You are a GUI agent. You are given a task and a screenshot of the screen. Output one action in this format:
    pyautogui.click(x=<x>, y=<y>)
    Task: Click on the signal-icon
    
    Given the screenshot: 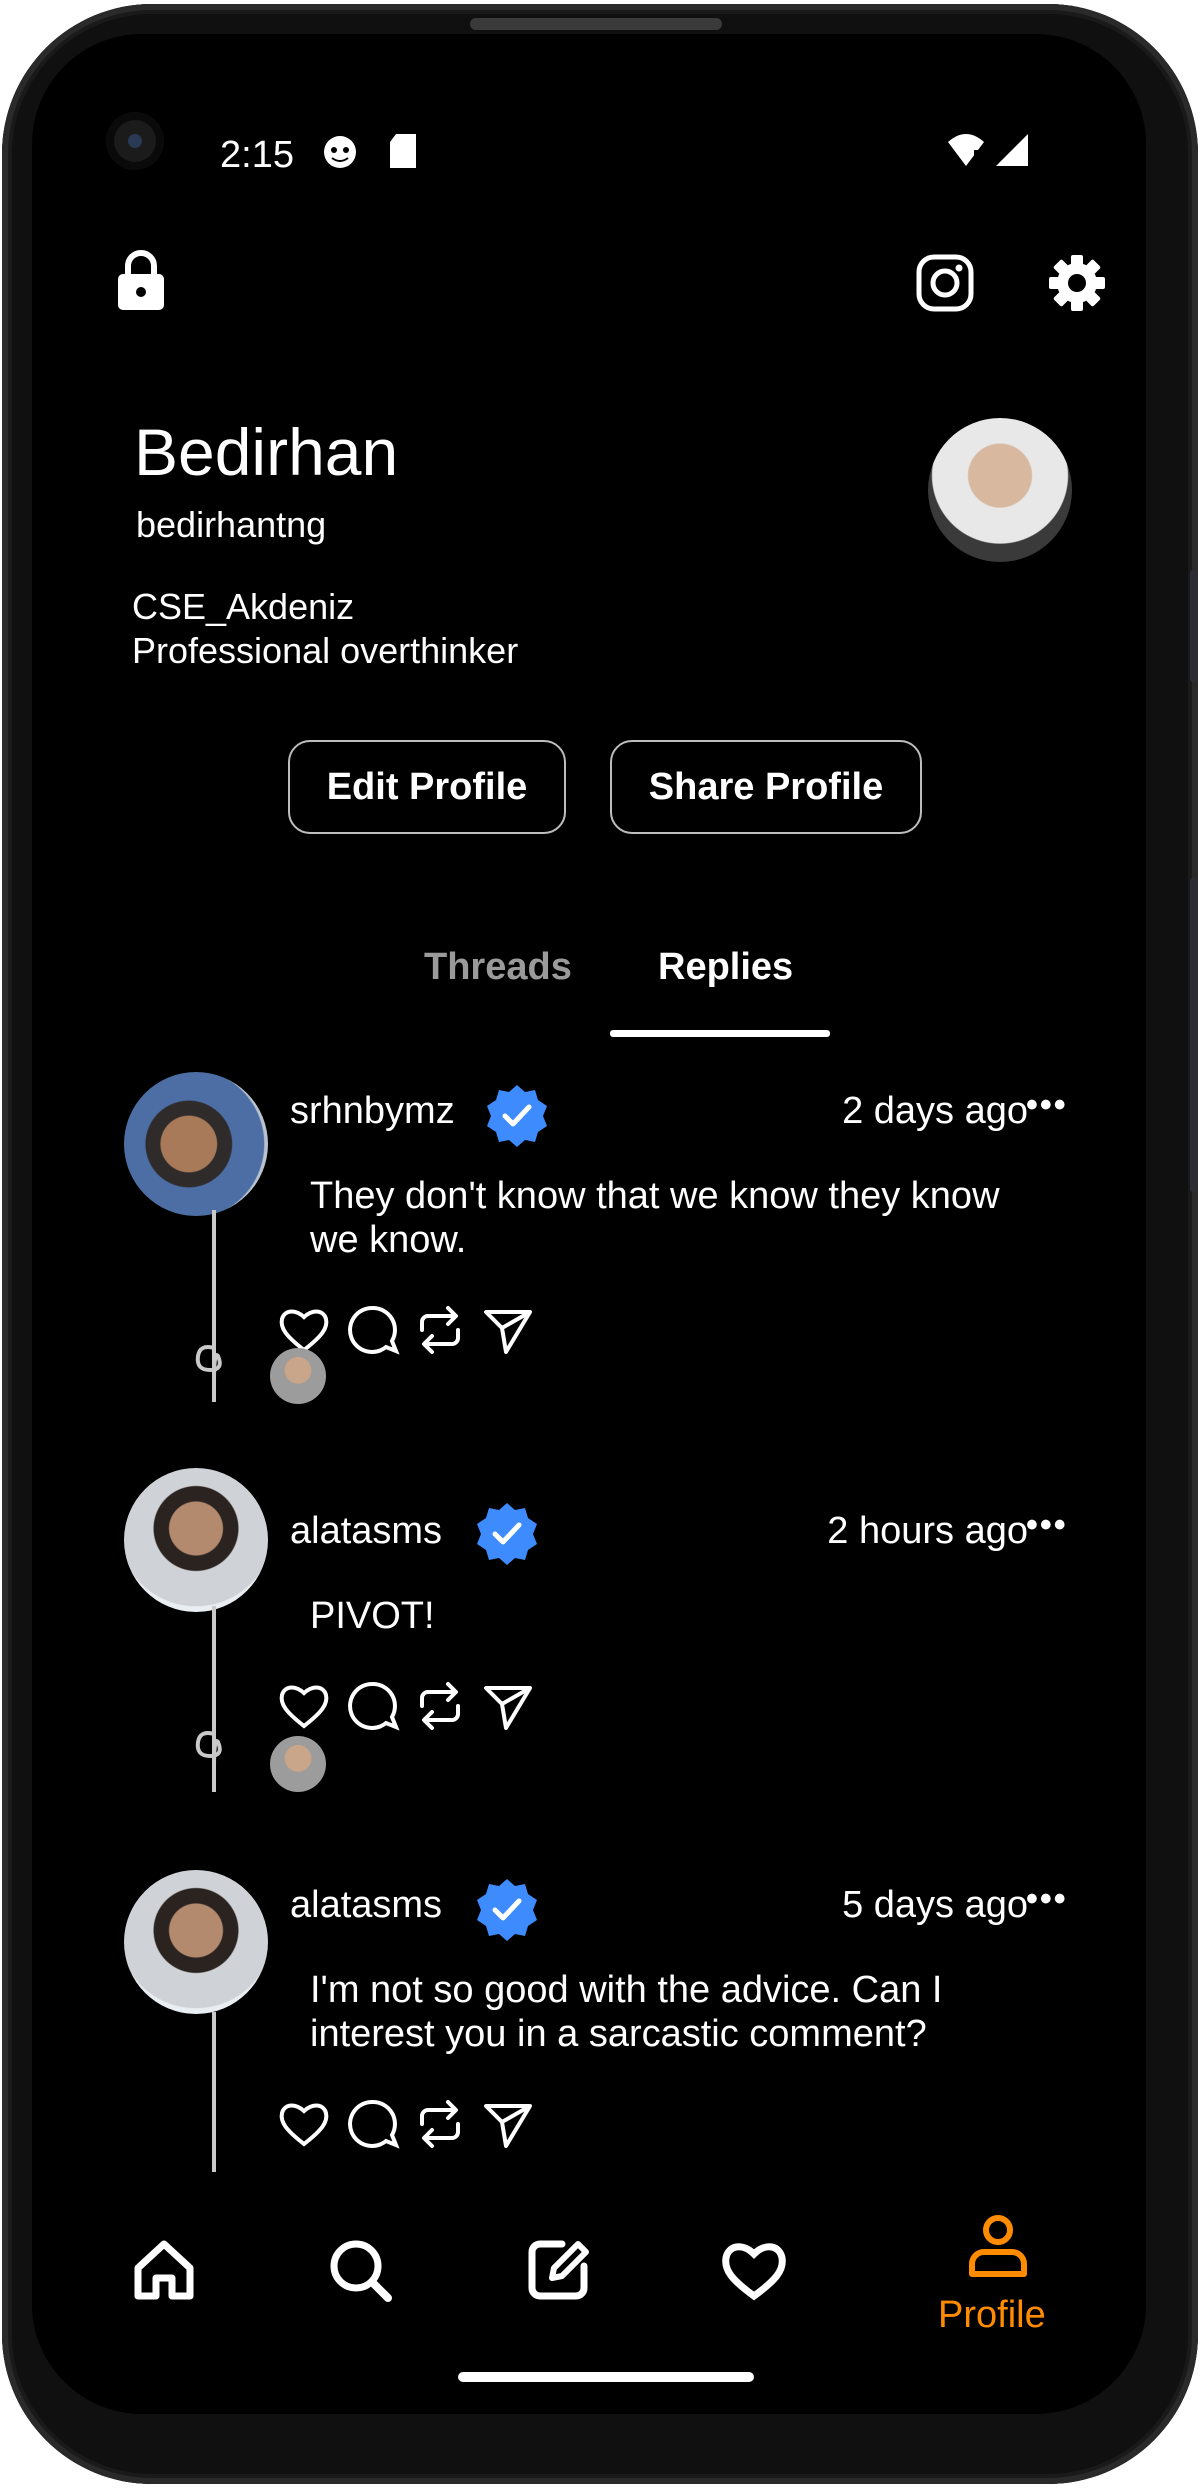 What is the action you would take?
    pyautogui.click(x=1012, y=150)
    